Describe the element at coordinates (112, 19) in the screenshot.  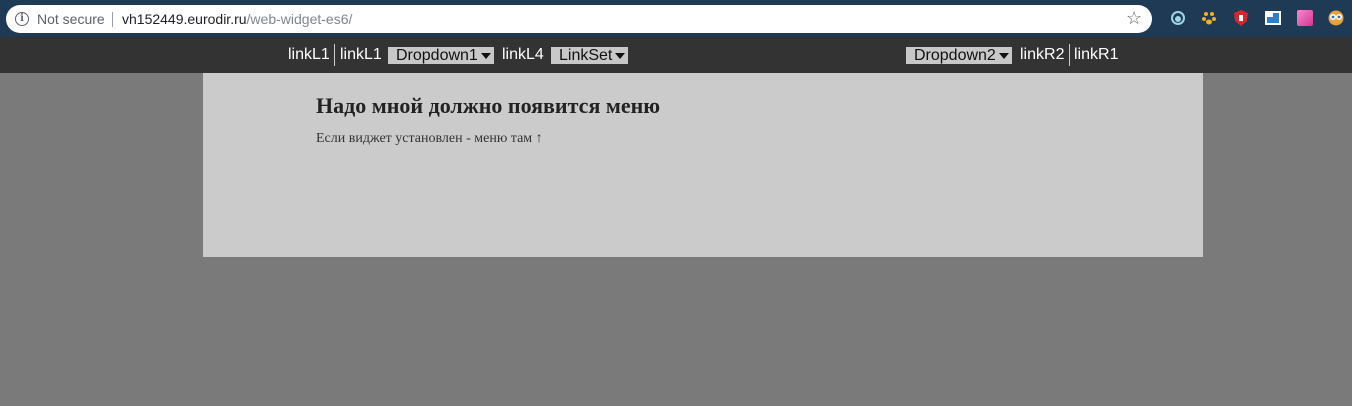
I see `url-divider` at that location.